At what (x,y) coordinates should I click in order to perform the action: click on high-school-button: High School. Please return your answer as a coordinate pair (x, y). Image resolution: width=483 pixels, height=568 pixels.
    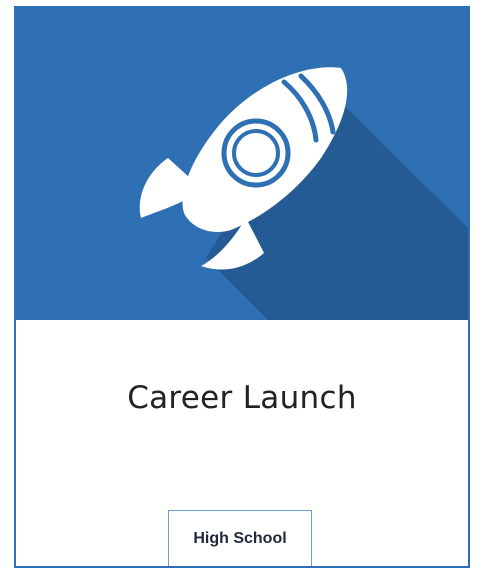
    Looking at the image, I should click on (240, 538).